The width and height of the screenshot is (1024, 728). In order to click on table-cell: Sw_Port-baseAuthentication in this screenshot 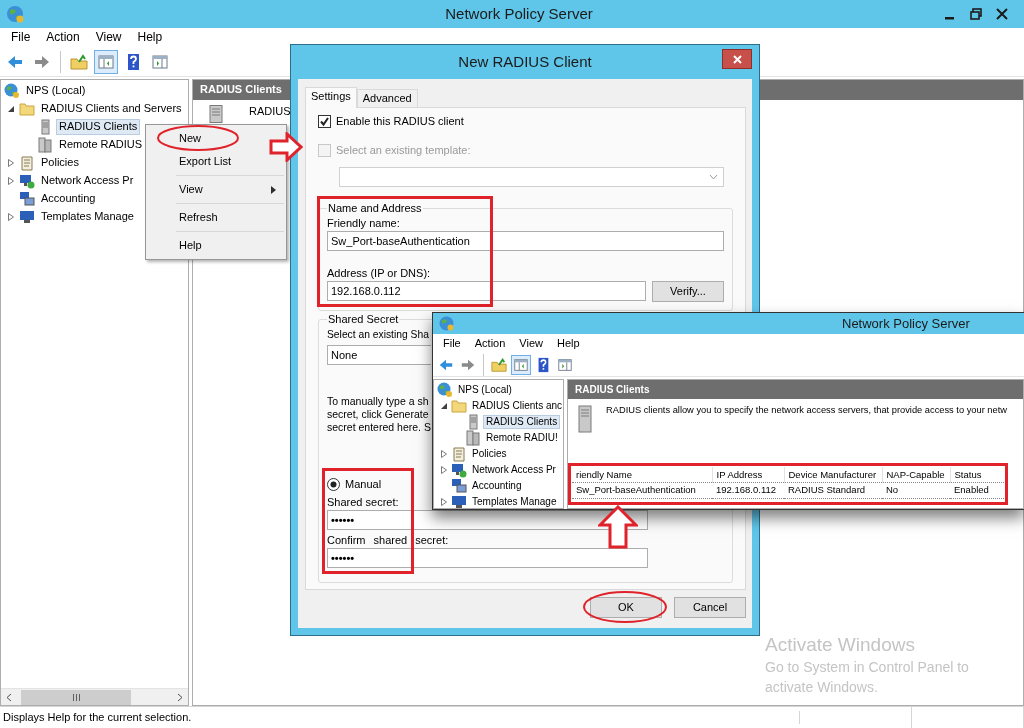, I will do `click(642, 490)`.